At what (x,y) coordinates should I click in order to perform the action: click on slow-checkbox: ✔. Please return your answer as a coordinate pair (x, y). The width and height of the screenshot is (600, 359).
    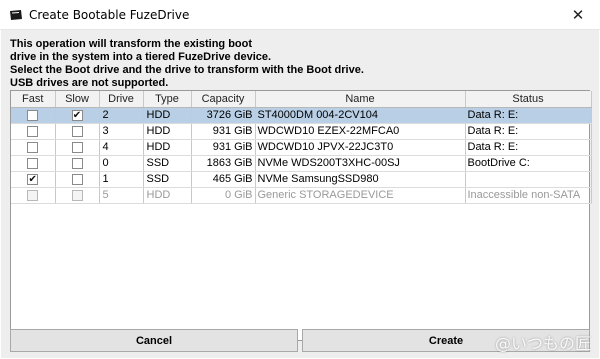
    Looking at the image, I should click on (77, 115).